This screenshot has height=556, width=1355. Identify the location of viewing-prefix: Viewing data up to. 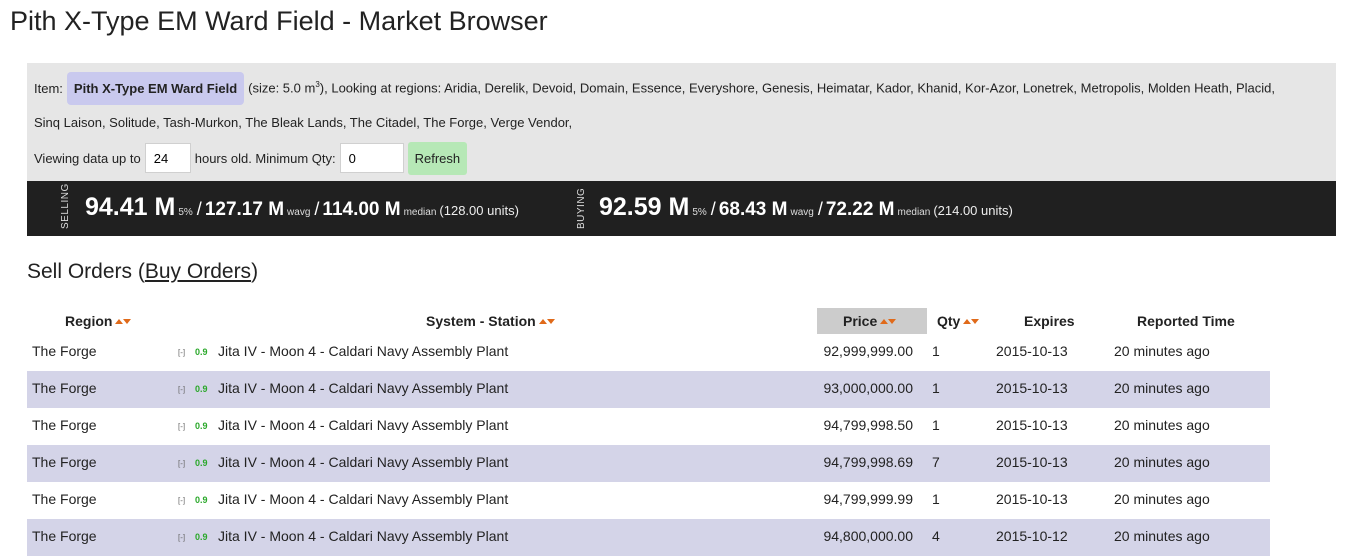
(87, 158).